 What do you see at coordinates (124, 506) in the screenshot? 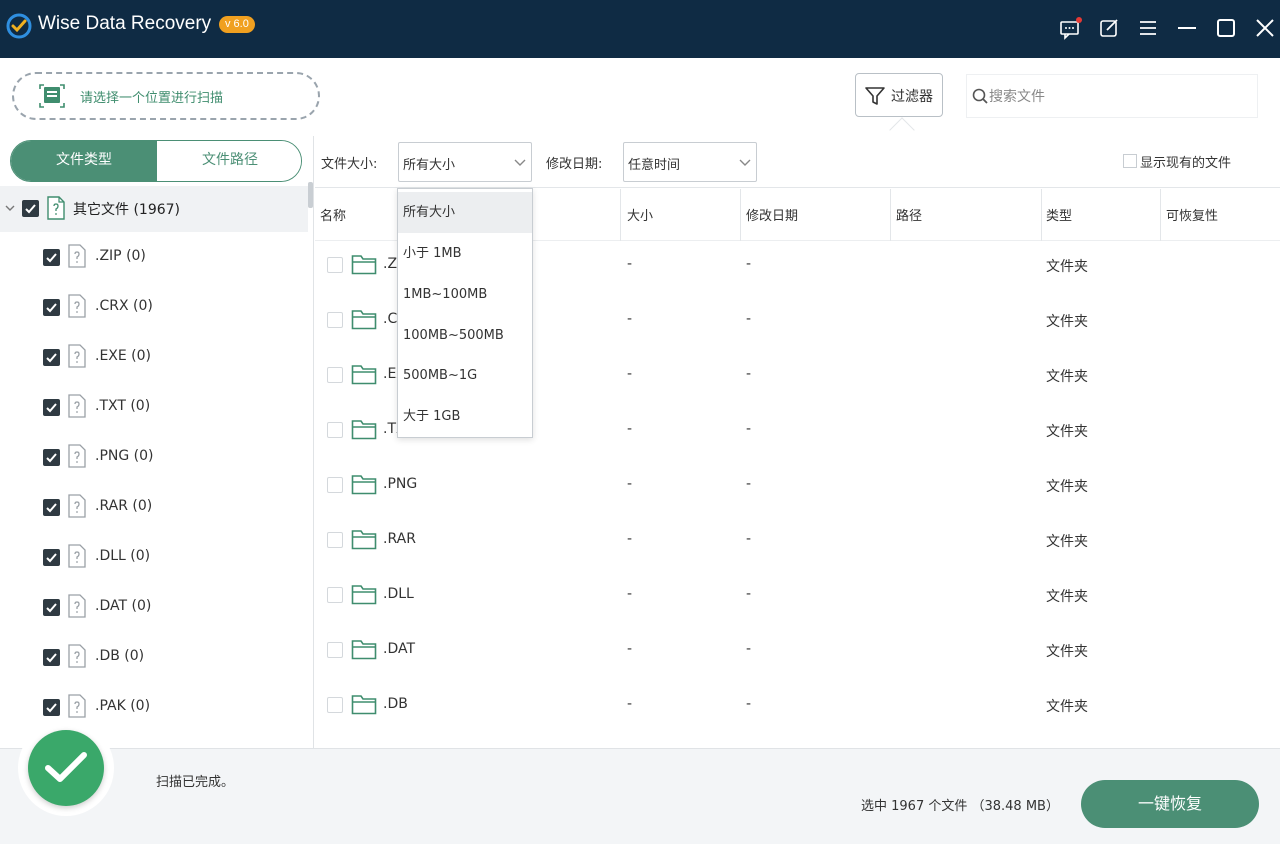
I see `tree-item-label: .RAR (0)` at bounding box center [124, 506].